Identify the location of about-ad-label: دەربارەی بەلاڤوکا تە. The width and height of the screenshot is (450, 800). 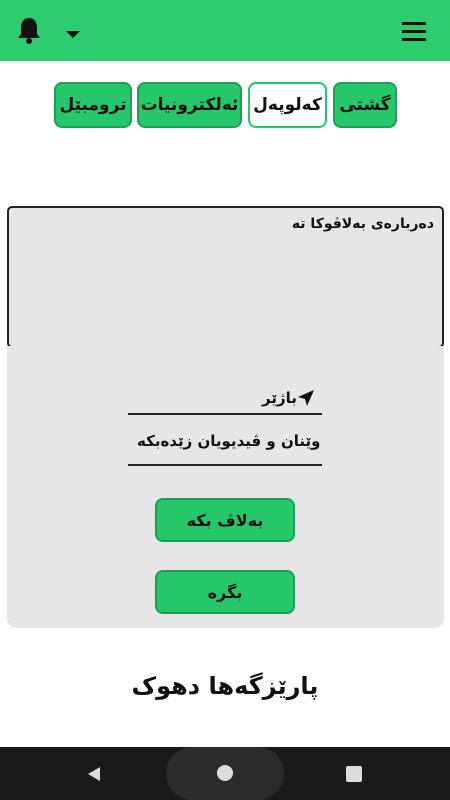
(362, 224).